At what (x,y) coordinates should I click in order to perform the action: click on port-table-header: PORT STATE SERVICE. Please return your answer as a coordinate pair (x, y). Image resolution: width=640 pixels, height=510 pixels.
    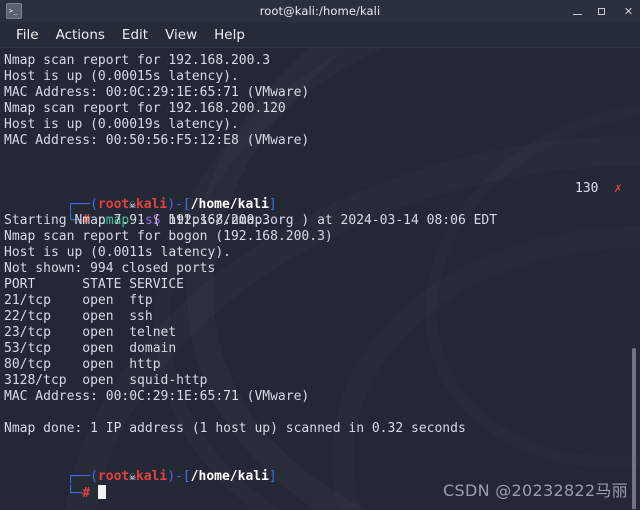
    Looking at the image, I should click on (94, 284).